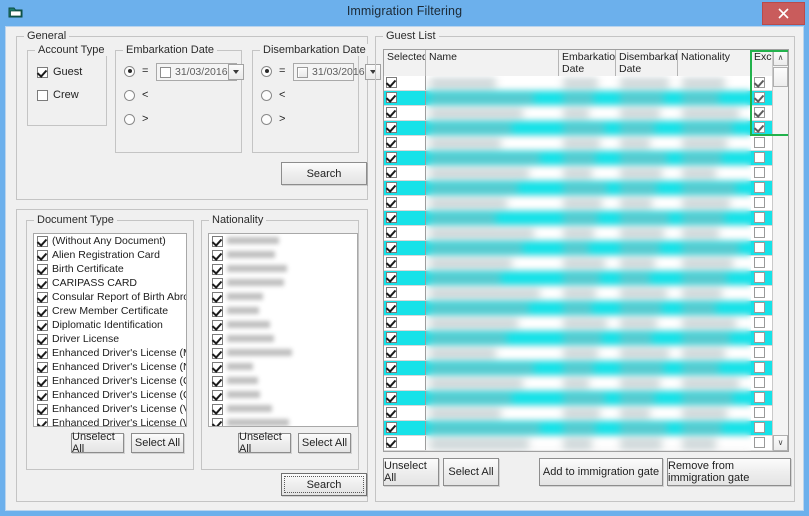 This screenshot has height=516, width=809. What do you see at coordinates (58, 95) in the screenshot?
I see `account-type-option-crew: Crew` at bounding box center [58, 95].